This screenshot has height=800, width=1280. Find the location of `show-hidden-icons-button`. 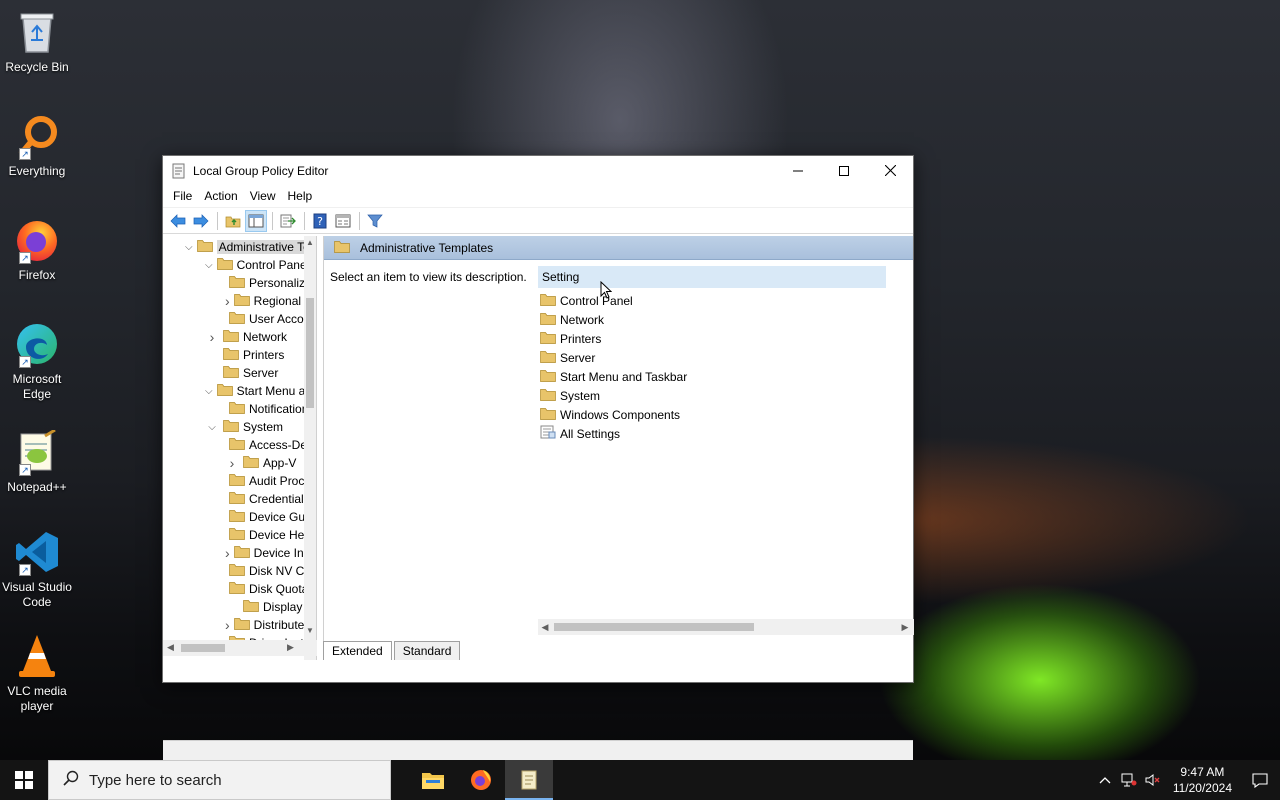

show-hidden-icons-button is located at coordinates (1105, 780).